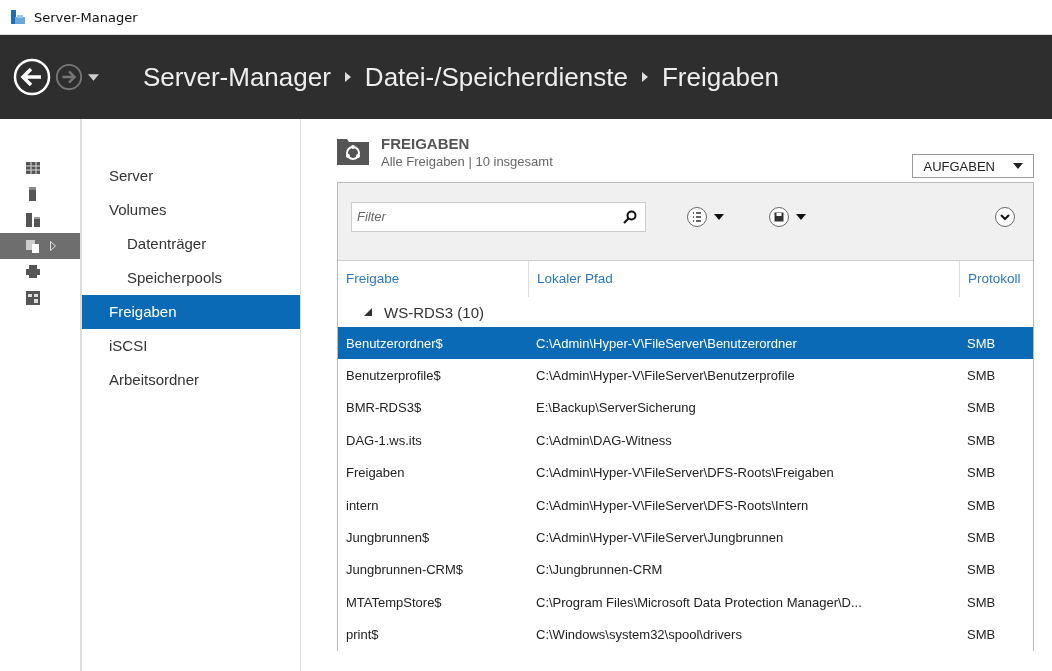 This screenshot has height=671, width=1052. What do you see at coordinates (1018, 166) in the screenshot?
I see `caret-icon` at bounding box center [1018, 166].